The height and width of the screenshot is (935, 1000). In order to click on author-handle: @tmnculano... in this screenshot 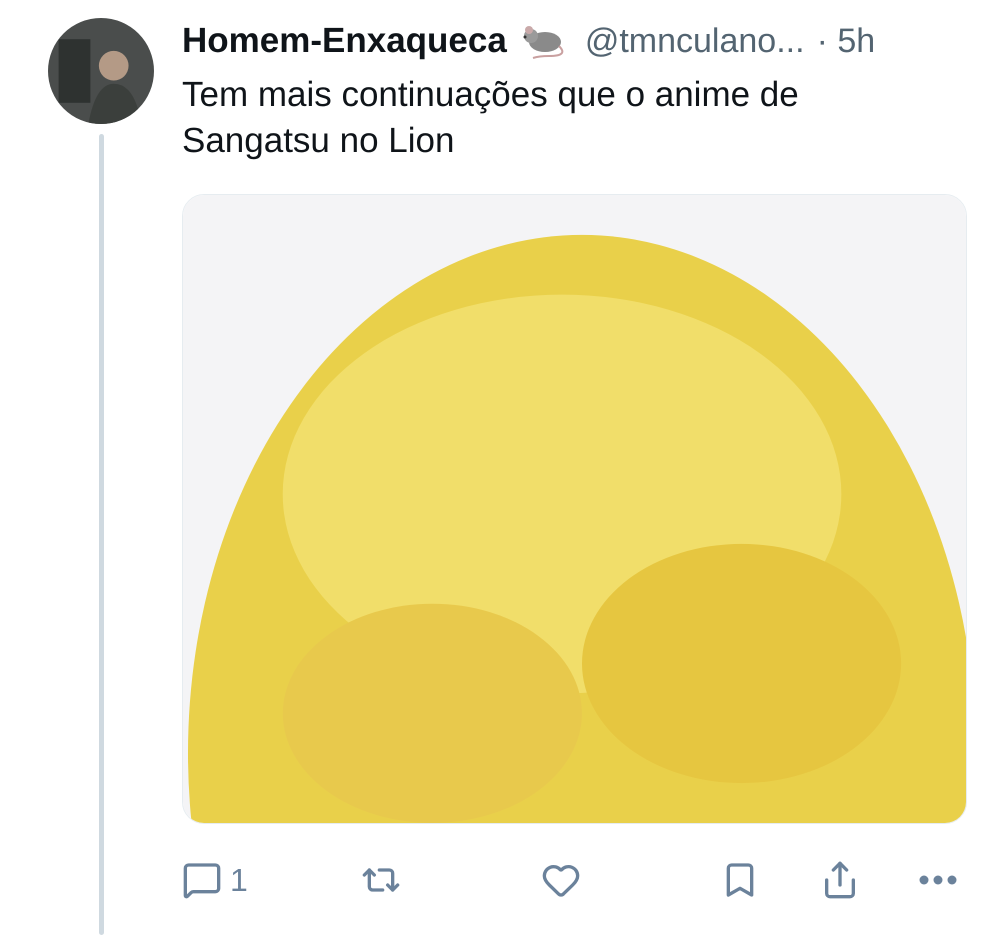, I will do `click(694, 41)`.